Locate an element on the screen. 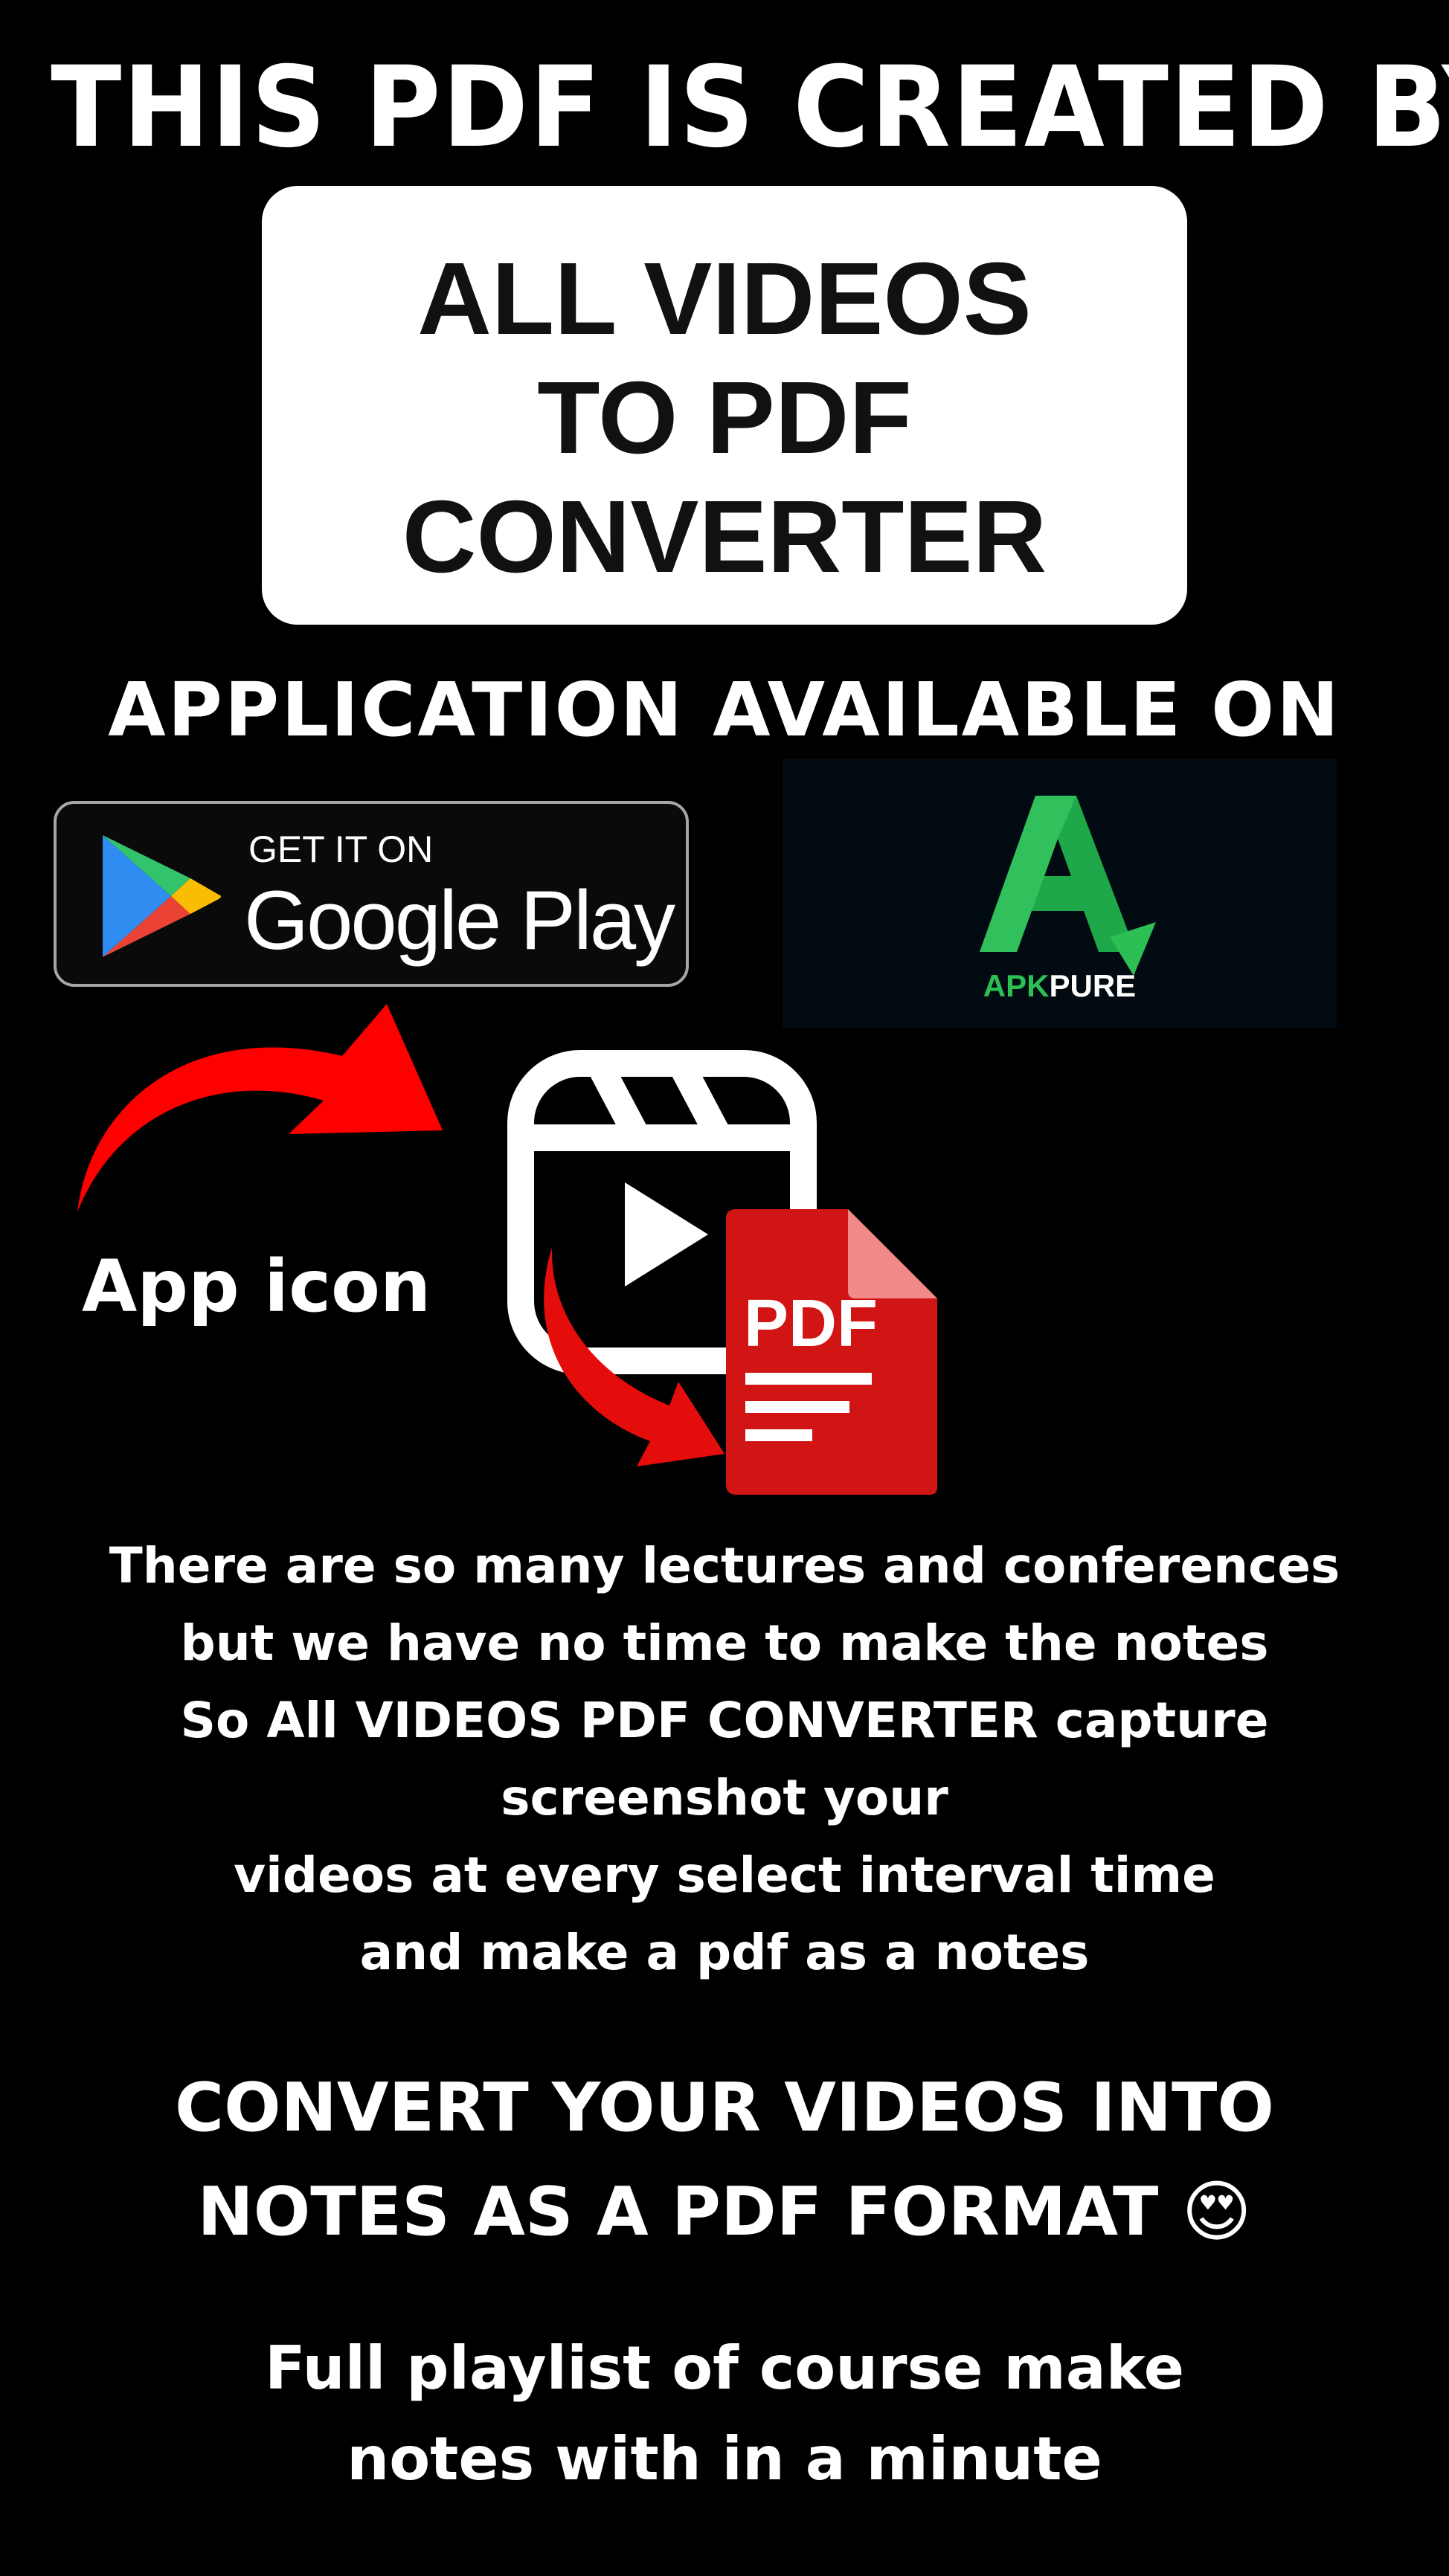 Image resolution: width=1449 pixels, height=2576 pixels. apkpure-logo-icon is located at coordinates (1068, 886).